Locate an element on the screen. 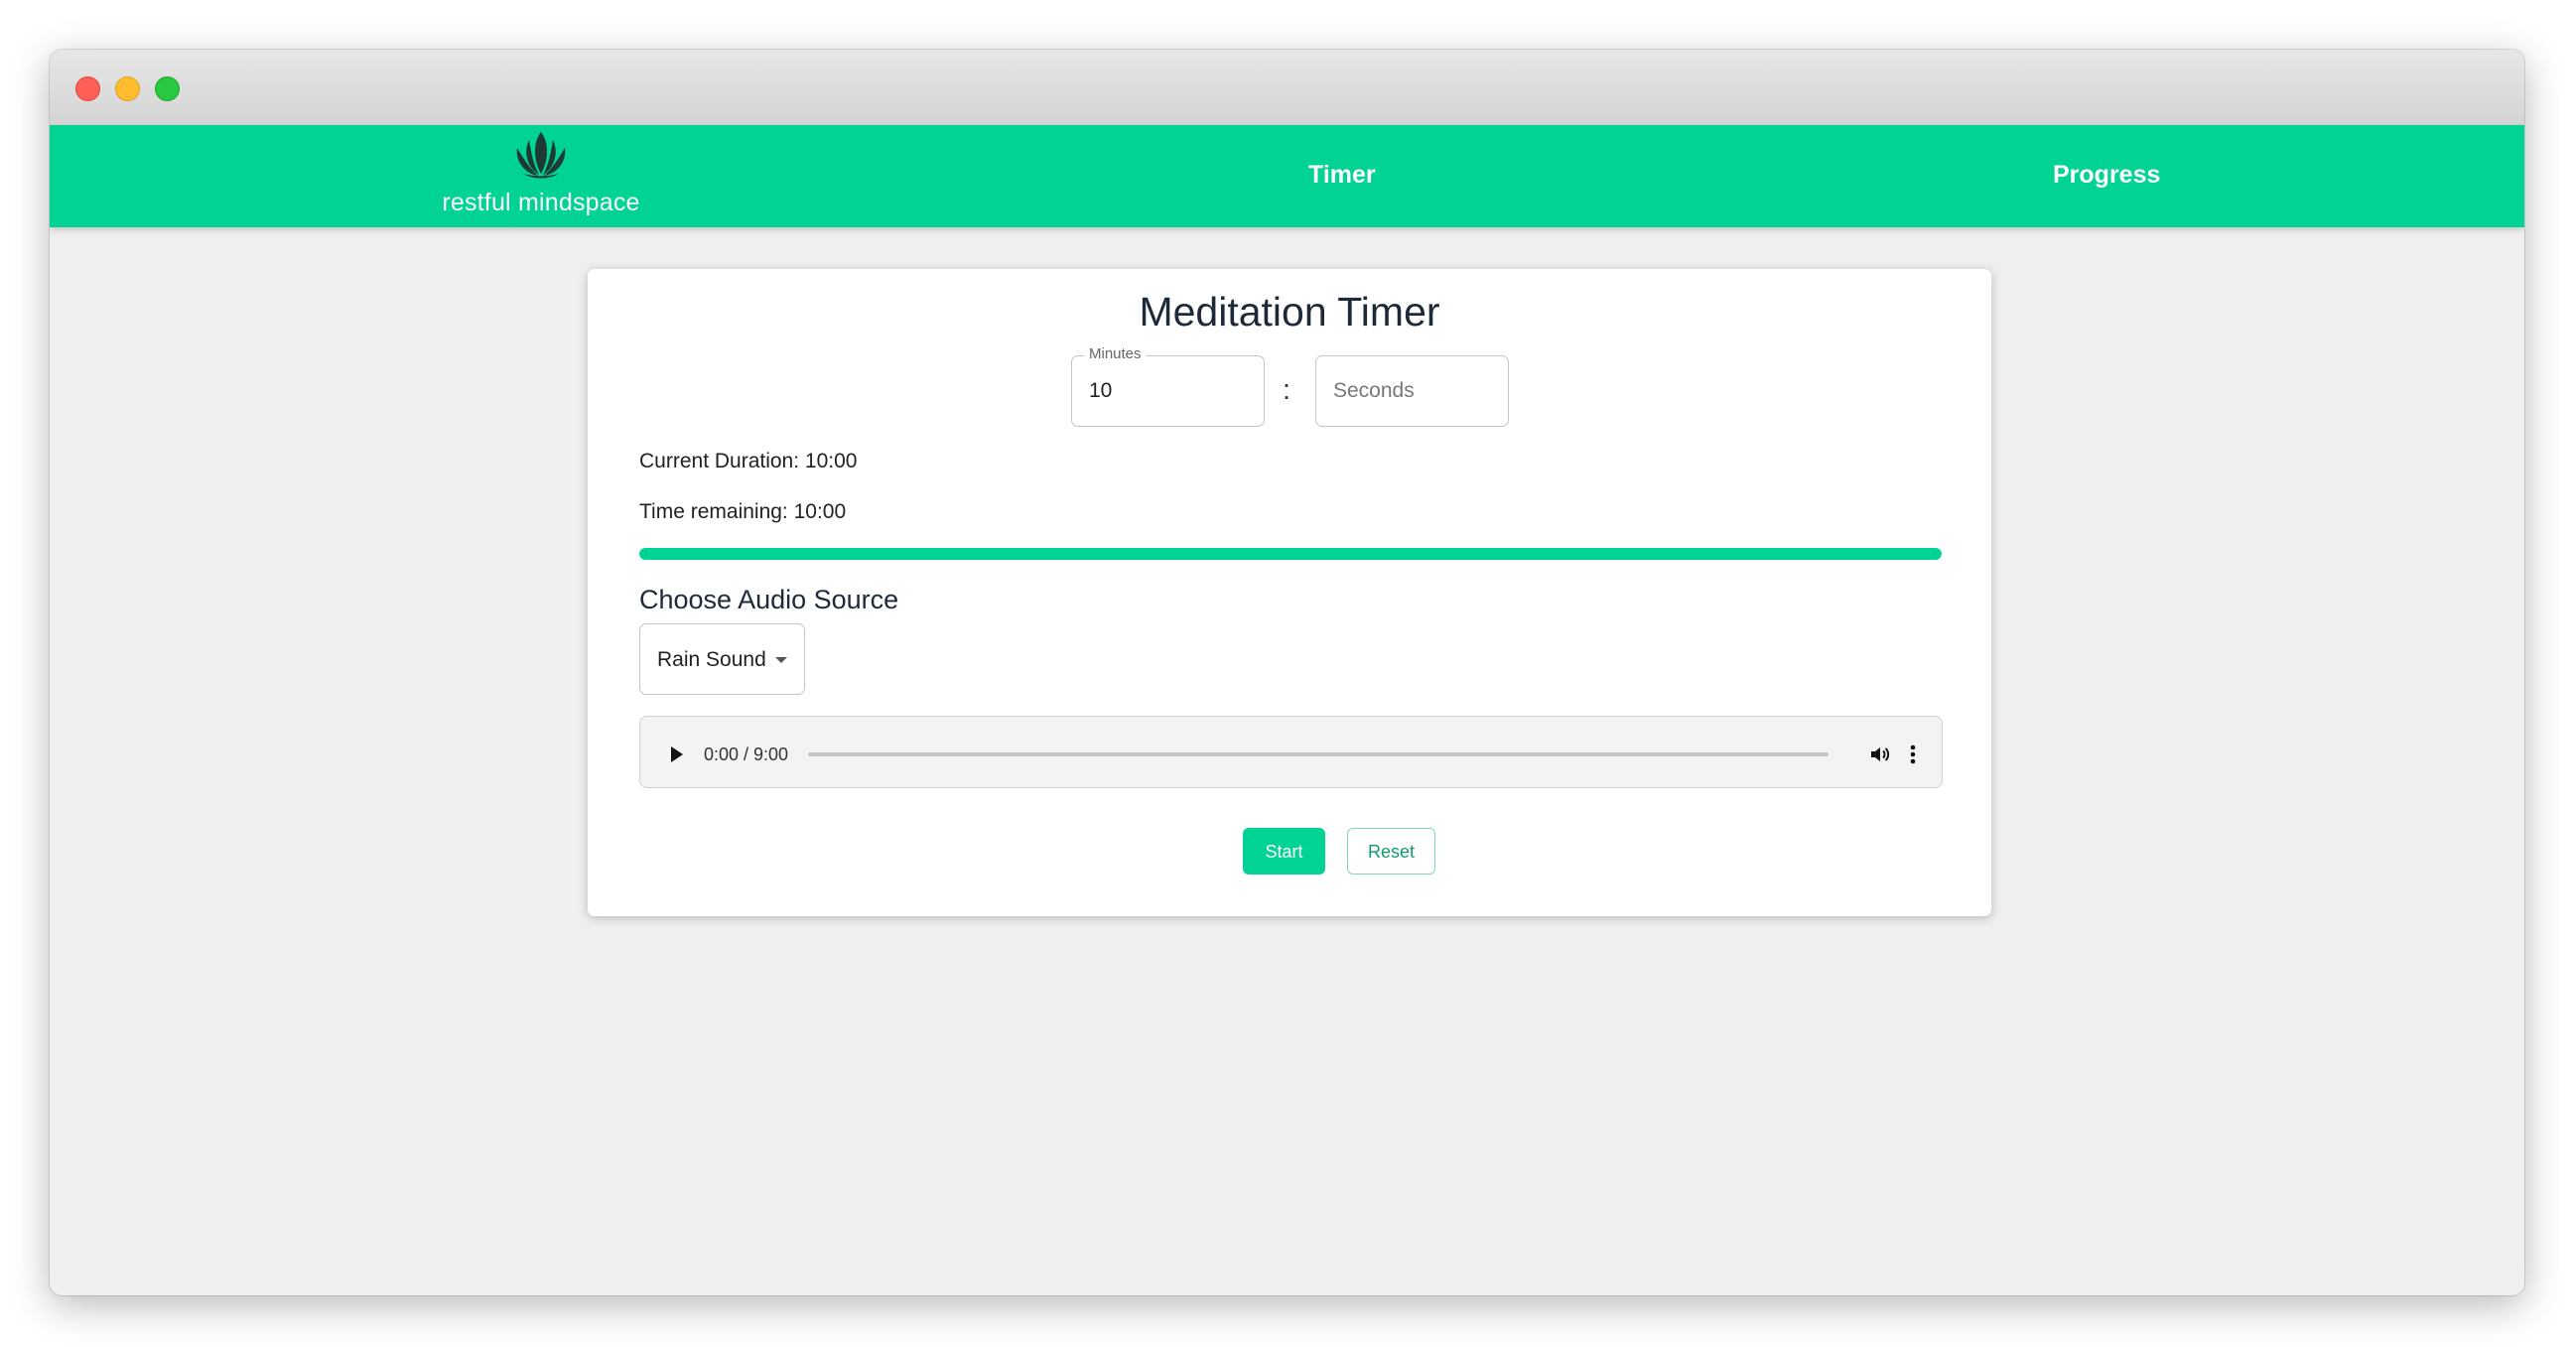 The height and width of the screenshot is (1347, 2576). timer-progress-bar is located at coordinates (1290, 554).